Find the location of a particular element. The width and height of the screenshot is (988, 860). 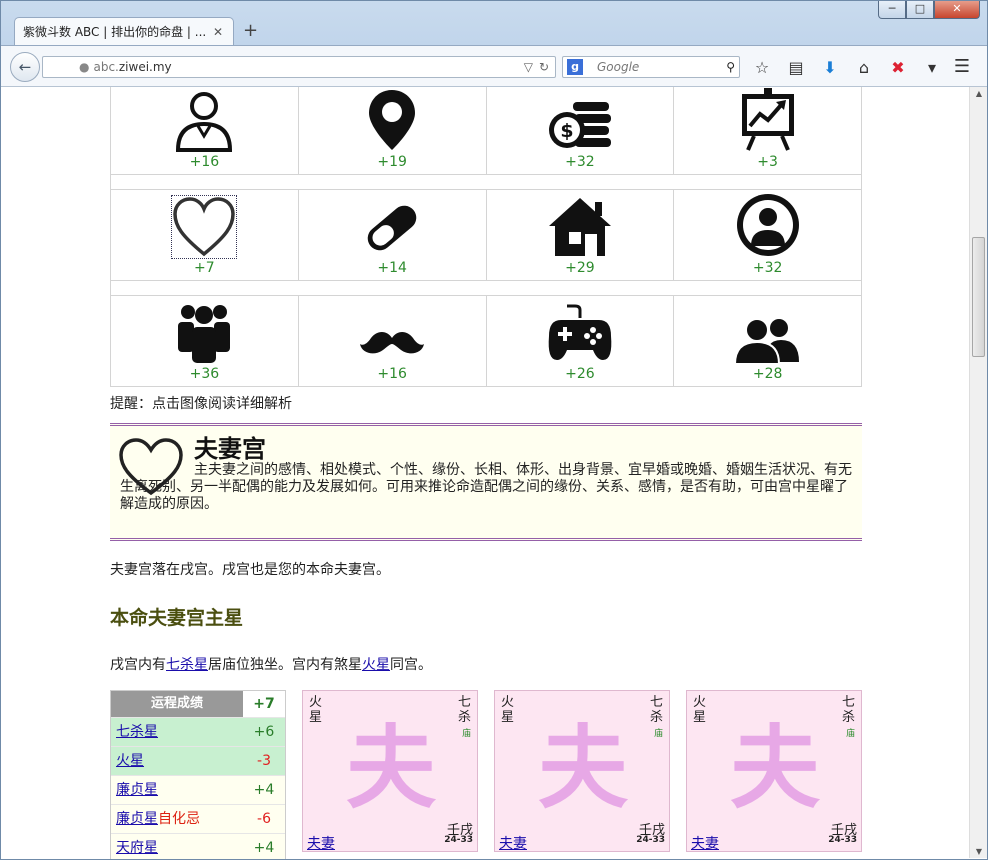

url-text: abc.ziwei.my is located at coordinates (132, 67).